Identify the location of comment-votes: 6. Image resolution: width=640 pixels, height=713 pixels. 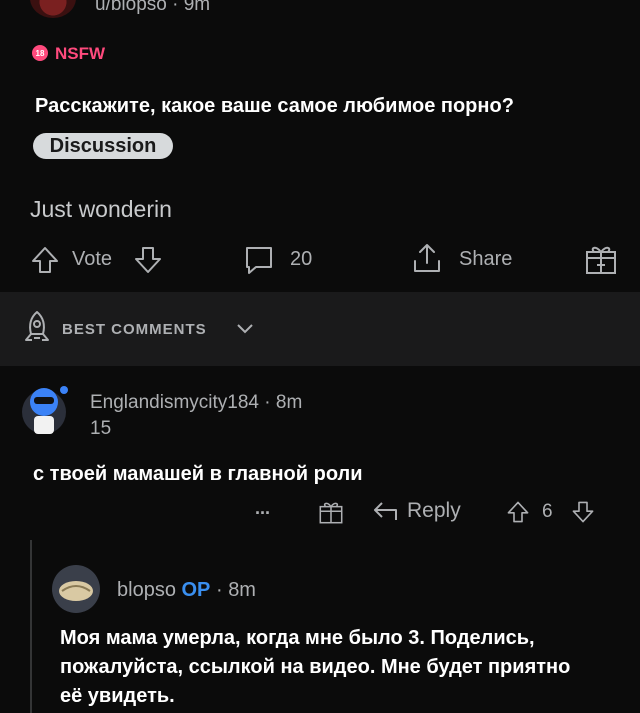
(547, 511).